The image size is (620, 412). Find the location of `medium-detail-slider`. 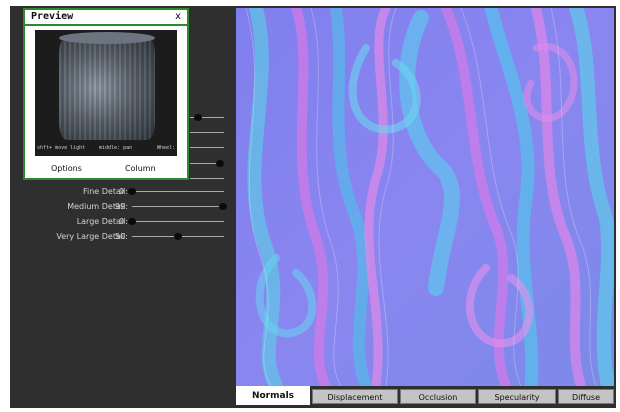

medium-detail-slider is located at coordinates (223, 206).